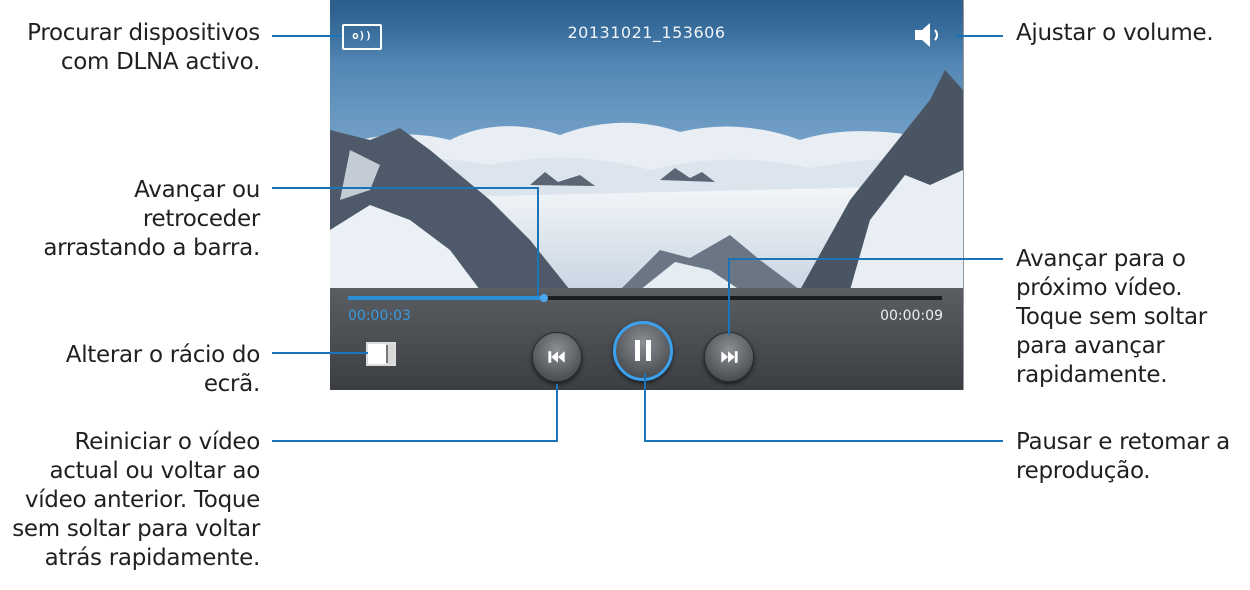  Describe the element at coordinates (1092, 375) in the screenshot. I see `callout-line: rapidamente.` at that location.